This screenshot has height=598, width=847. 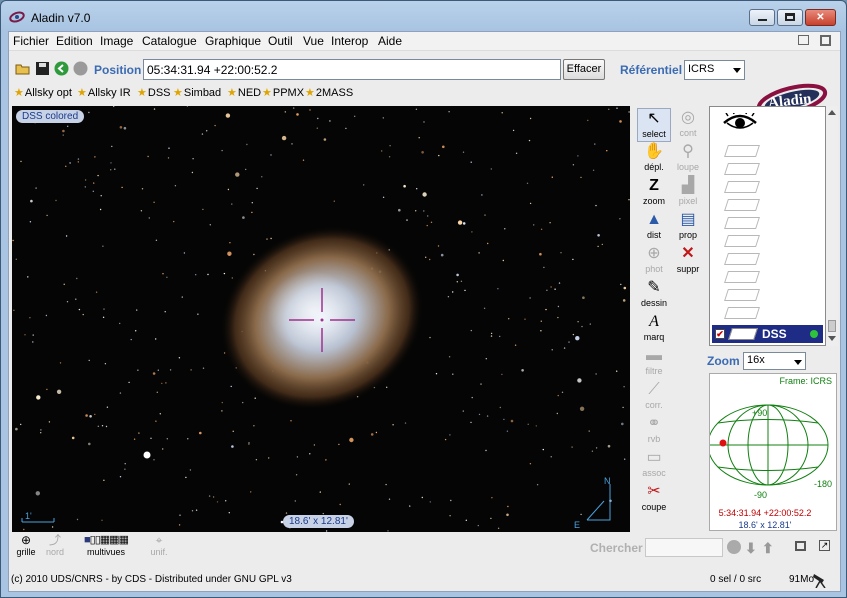 I want to click on tool-loupe: ⚲ loupe, so click(x=688, y=159).